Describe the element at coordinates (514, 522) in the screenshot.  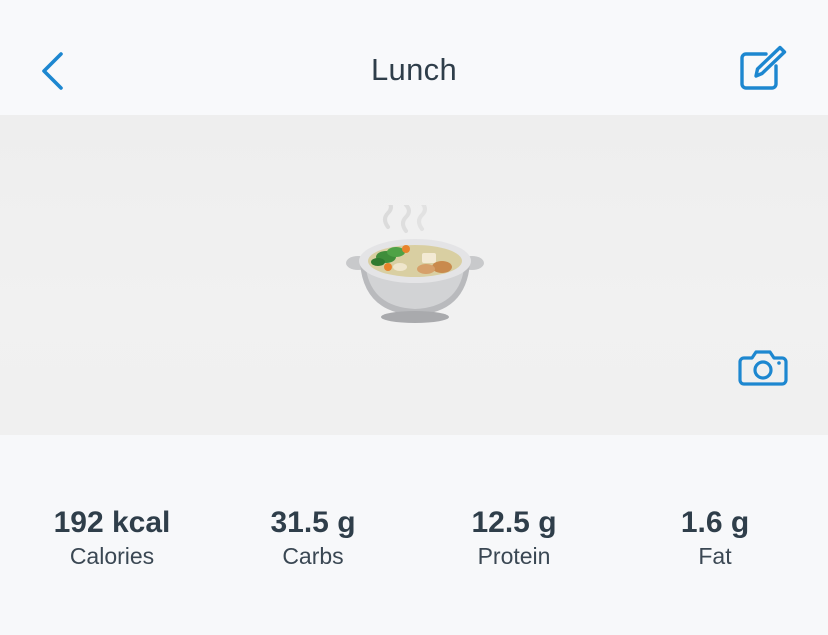
I see `protein-value: 12.5 g` at that location.